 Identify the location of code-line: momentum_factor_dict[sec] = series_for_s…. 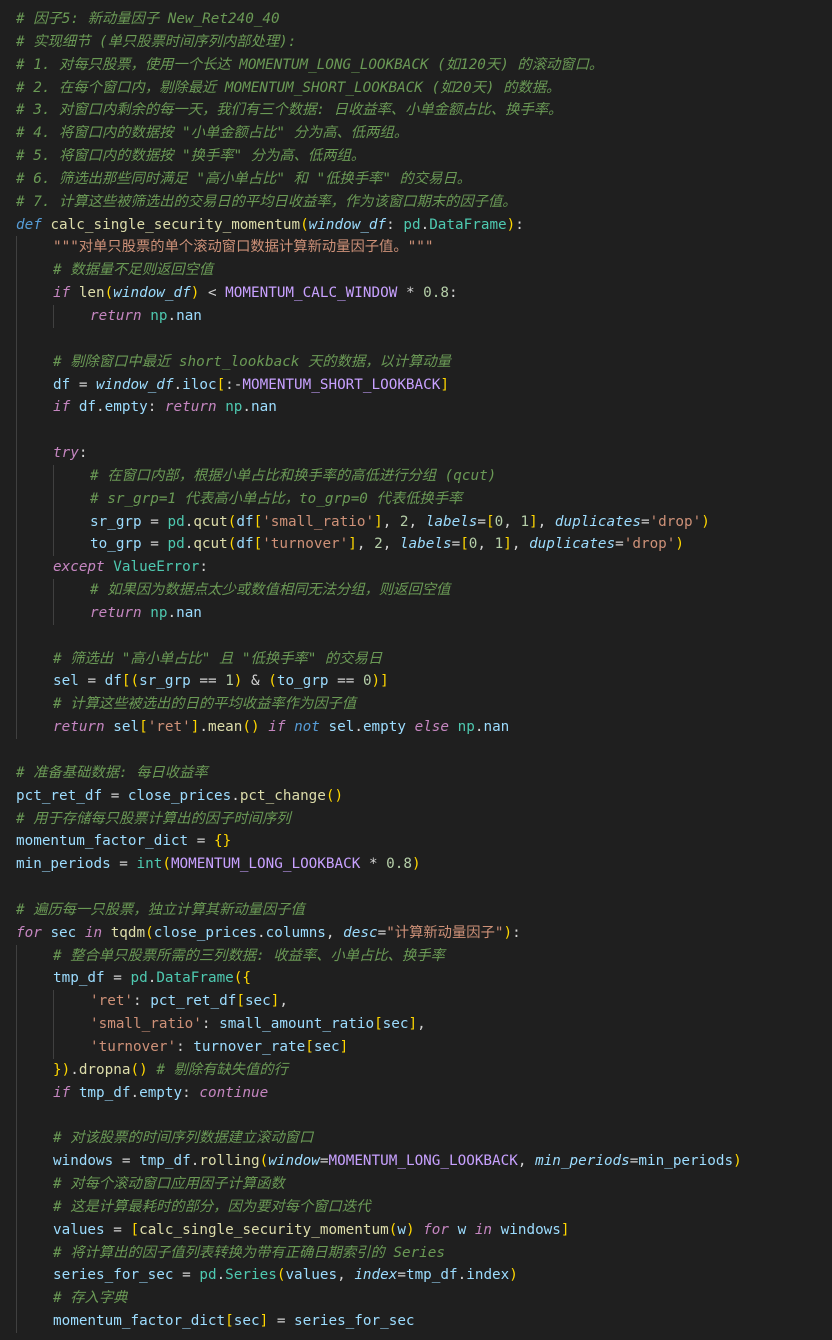
(416, 1321).